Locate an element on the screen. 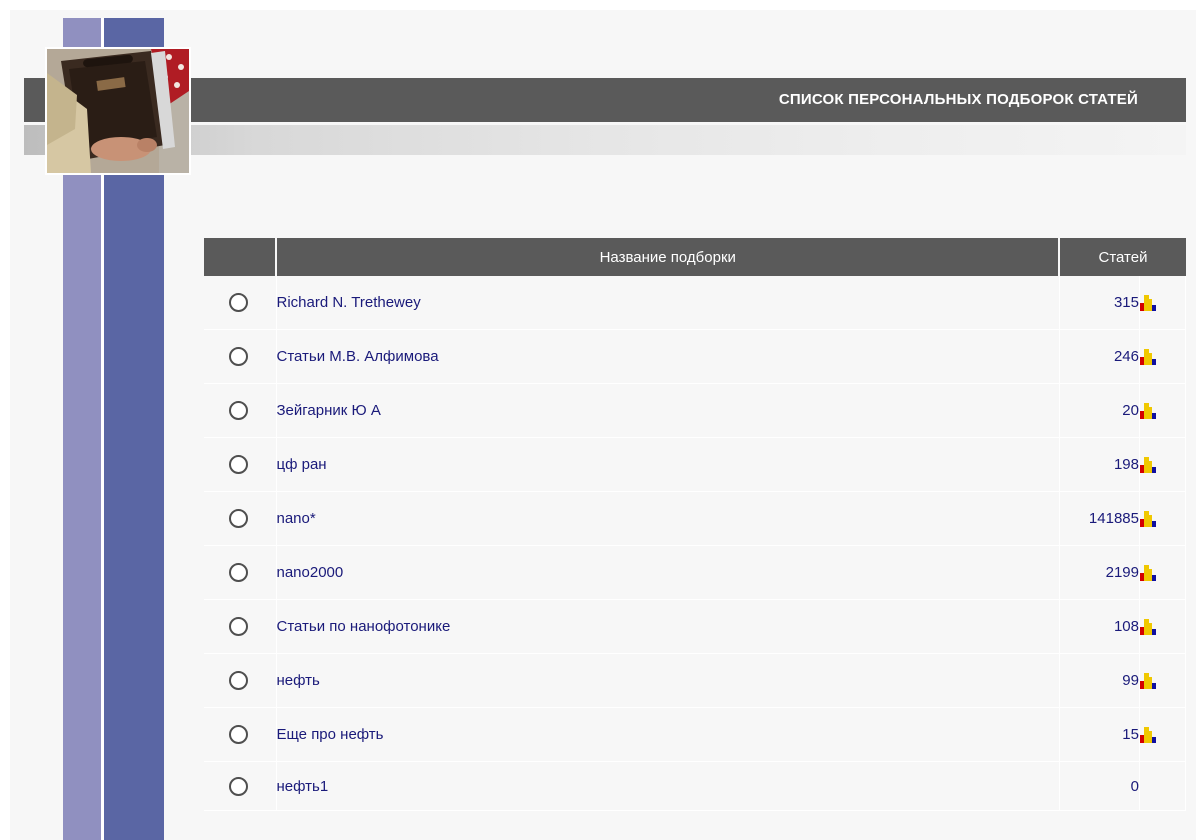  article-count: 0 is located at coordinates (1099, 786).